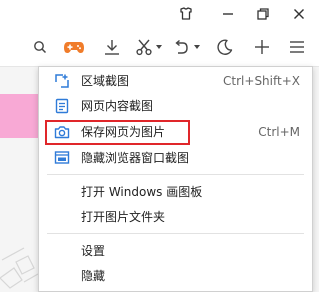 This screenshot has height=292, width=320. I want to click on menu-item-label: 网页内容截图, so click(117, 106).